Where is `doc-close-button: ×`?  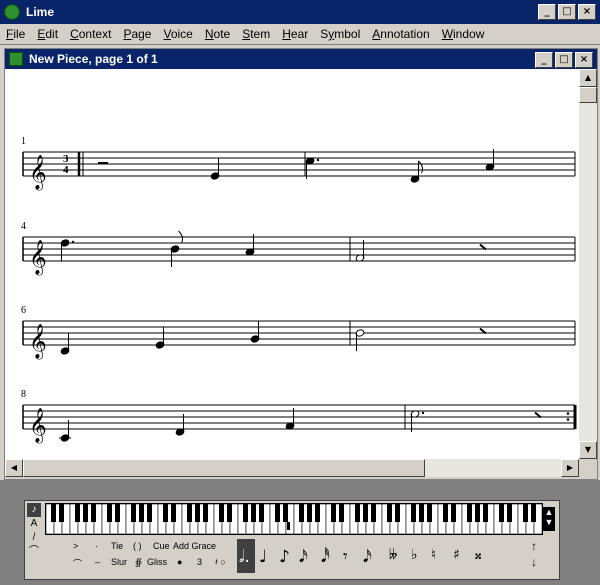 doc-close-button: × is located at coordinates (584, 60).